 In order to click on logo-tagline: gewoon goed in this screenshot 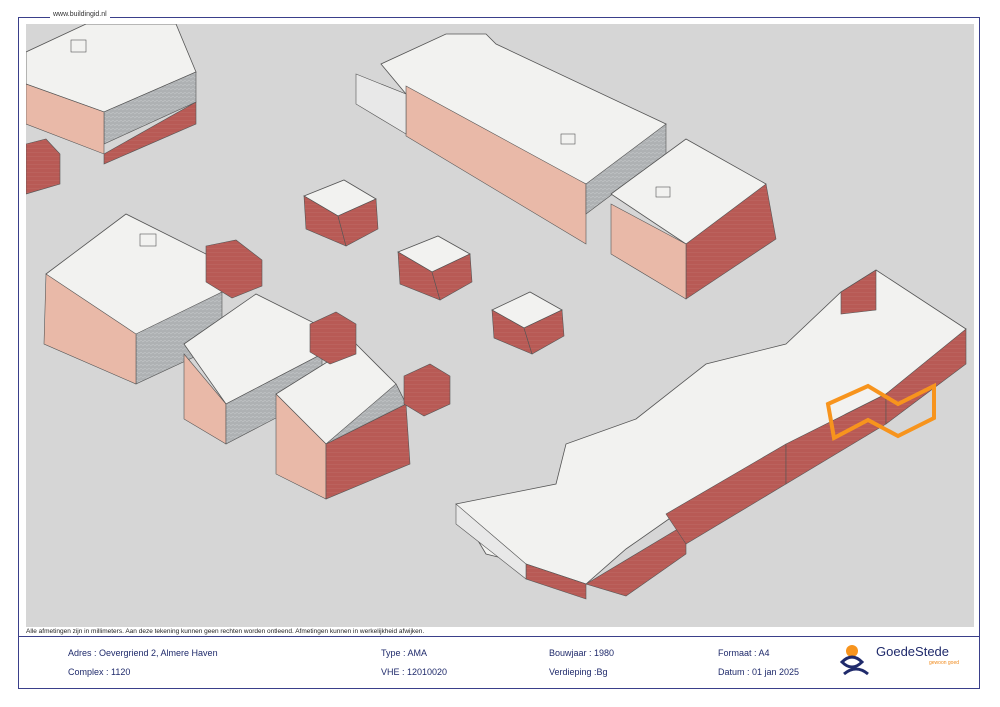, I will do `click(944, 663)`.